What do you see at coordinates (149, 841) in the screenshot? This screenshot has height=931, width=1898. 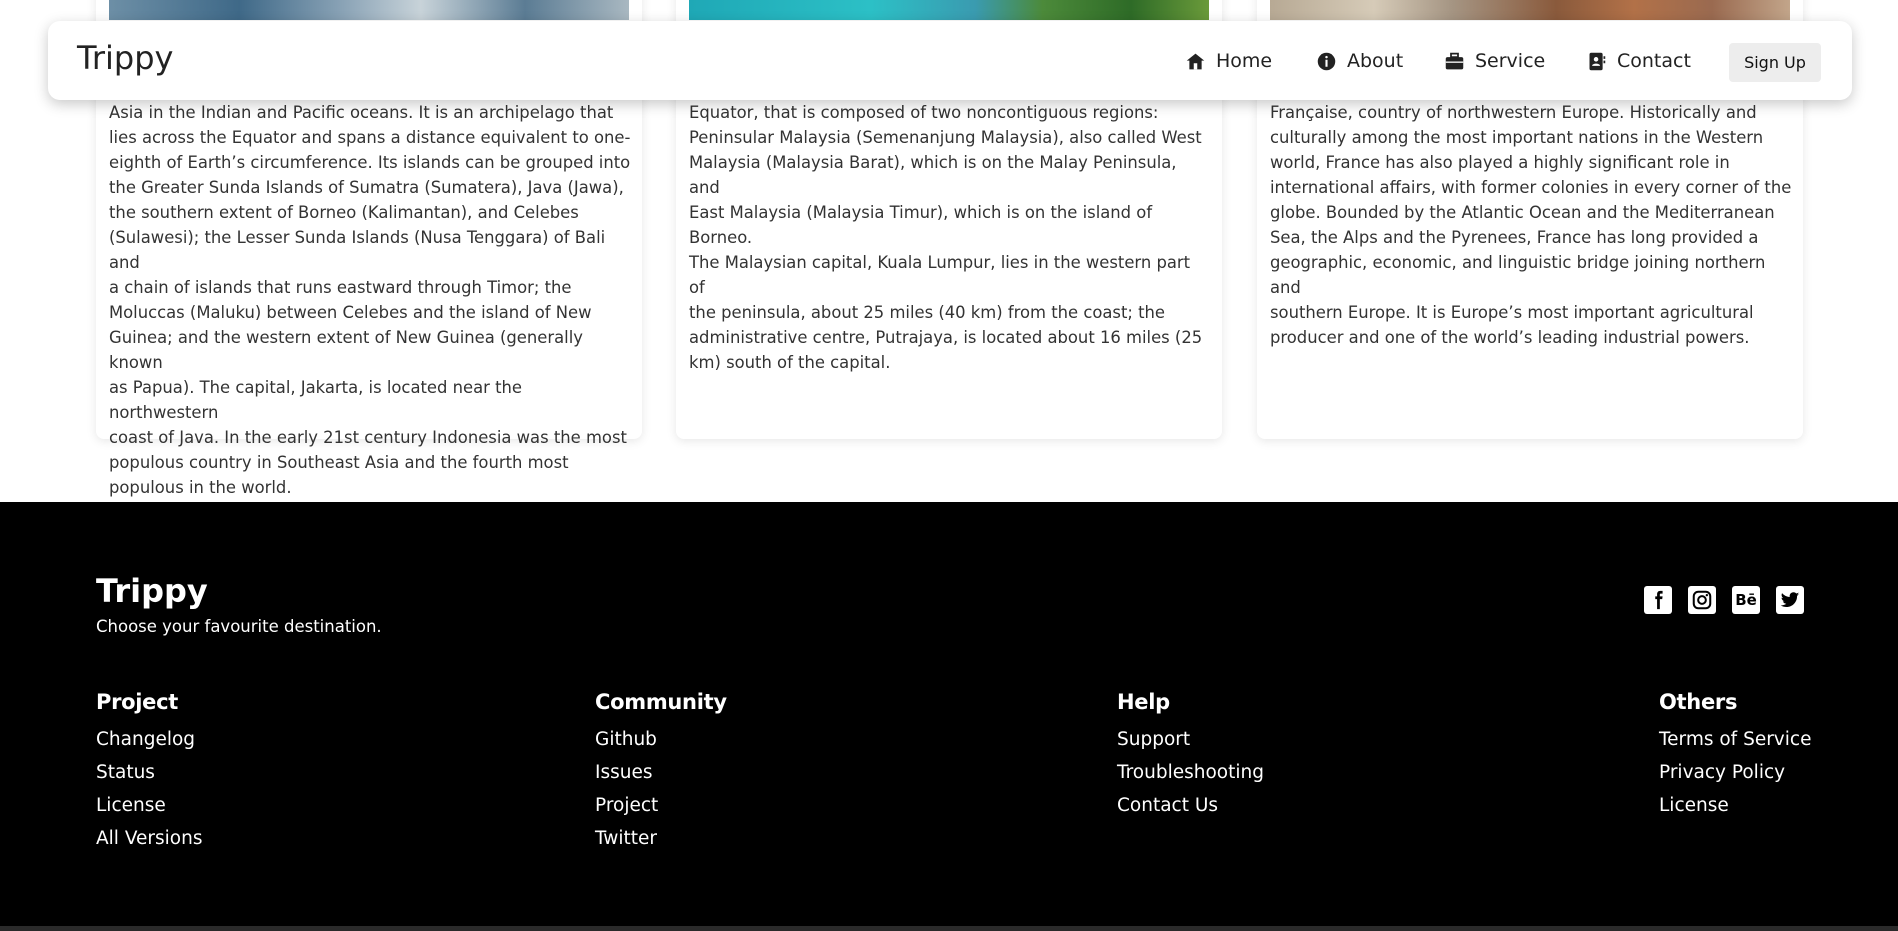 I see `footer-link-all-versions: All Versions` at bounding box center [149, 841].